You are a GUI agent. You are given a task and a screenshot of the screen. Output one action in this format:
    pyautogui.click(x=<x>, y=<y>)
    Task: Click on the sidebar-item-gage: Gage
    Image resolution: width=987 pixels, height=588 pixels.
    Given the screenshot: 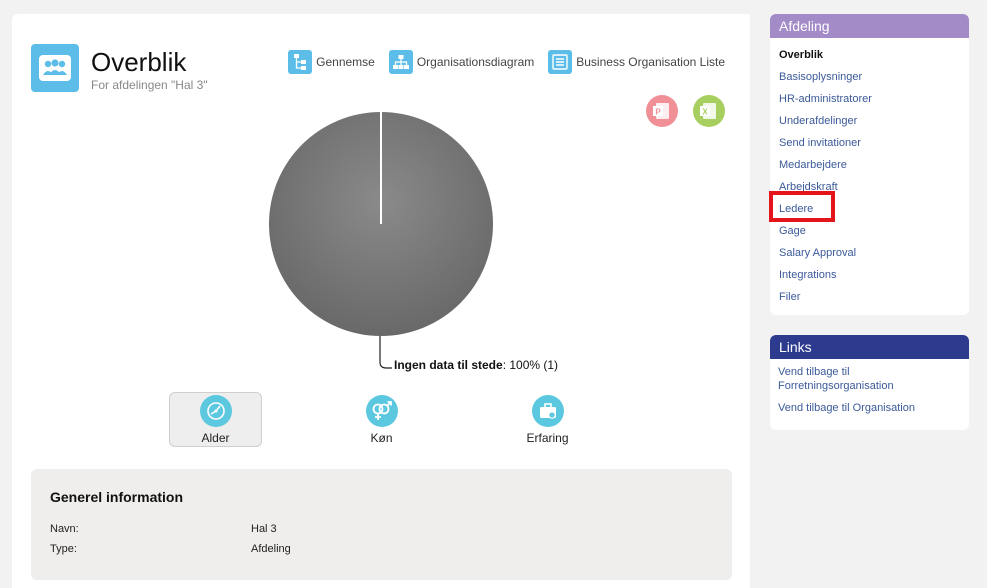 What is the action you would take?
    pyautogui.click(x=869, y=231)
    